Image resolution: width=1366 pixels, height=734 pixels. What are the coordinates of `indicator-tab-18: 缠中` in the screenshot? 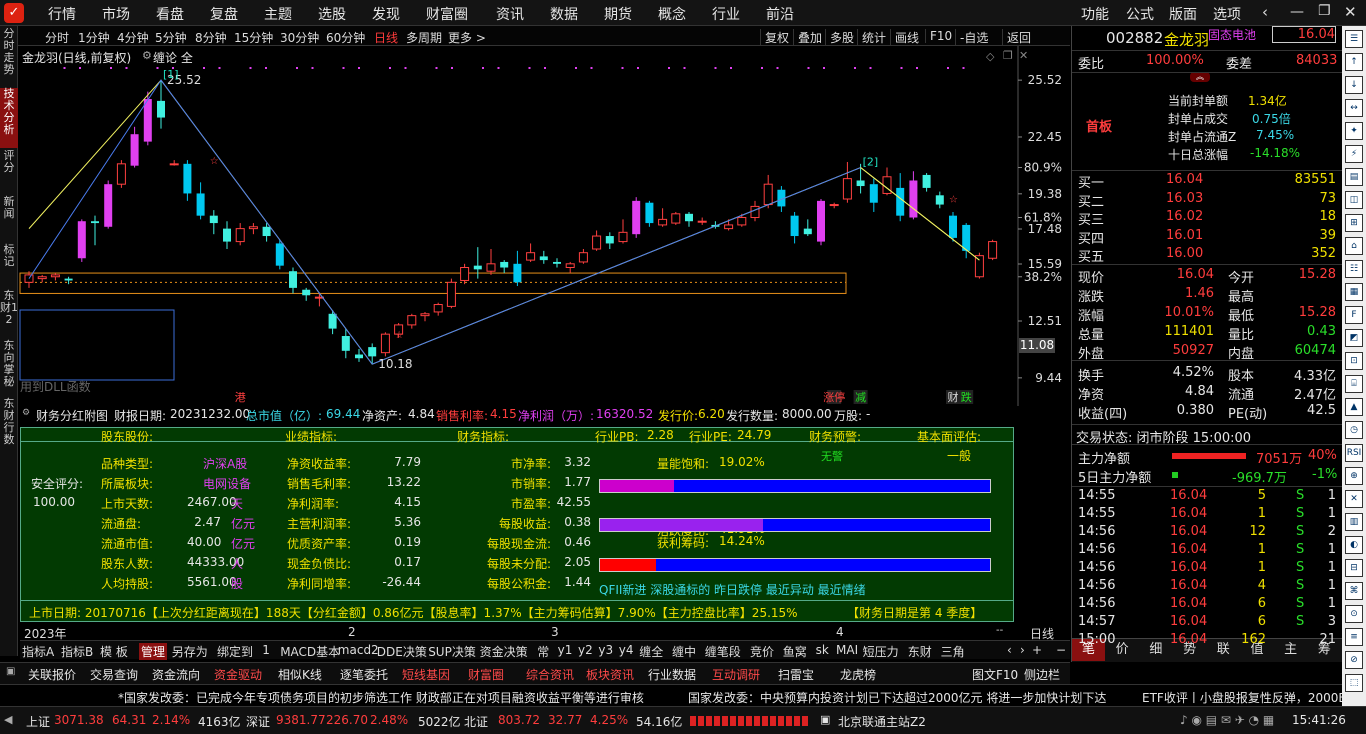 It's located at (684, 651).